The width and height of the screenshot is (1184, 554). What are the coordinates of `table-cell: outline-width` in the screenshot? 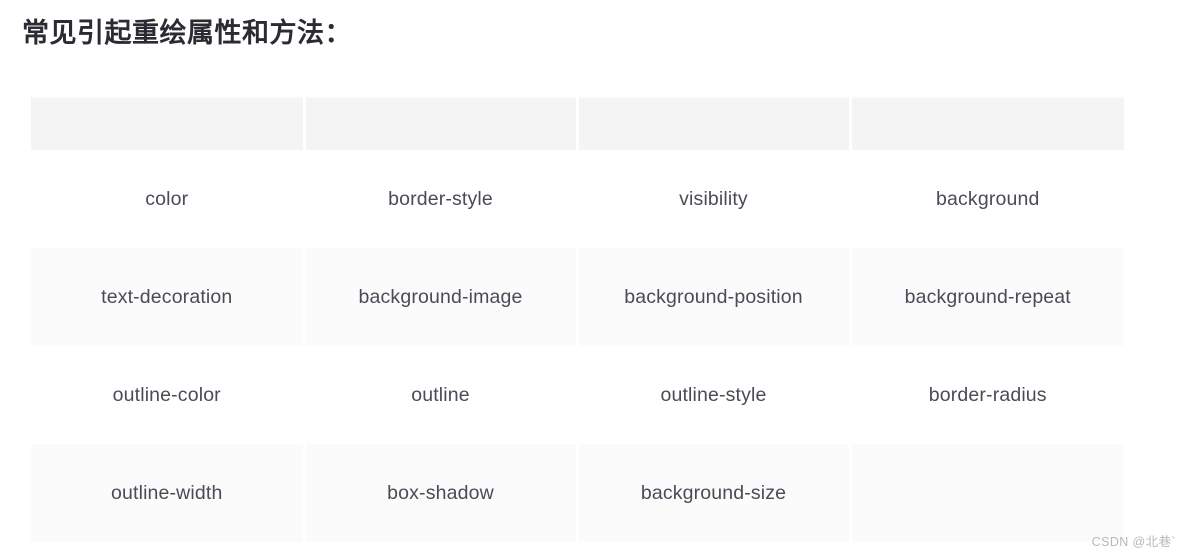 It's located at (168, 493).